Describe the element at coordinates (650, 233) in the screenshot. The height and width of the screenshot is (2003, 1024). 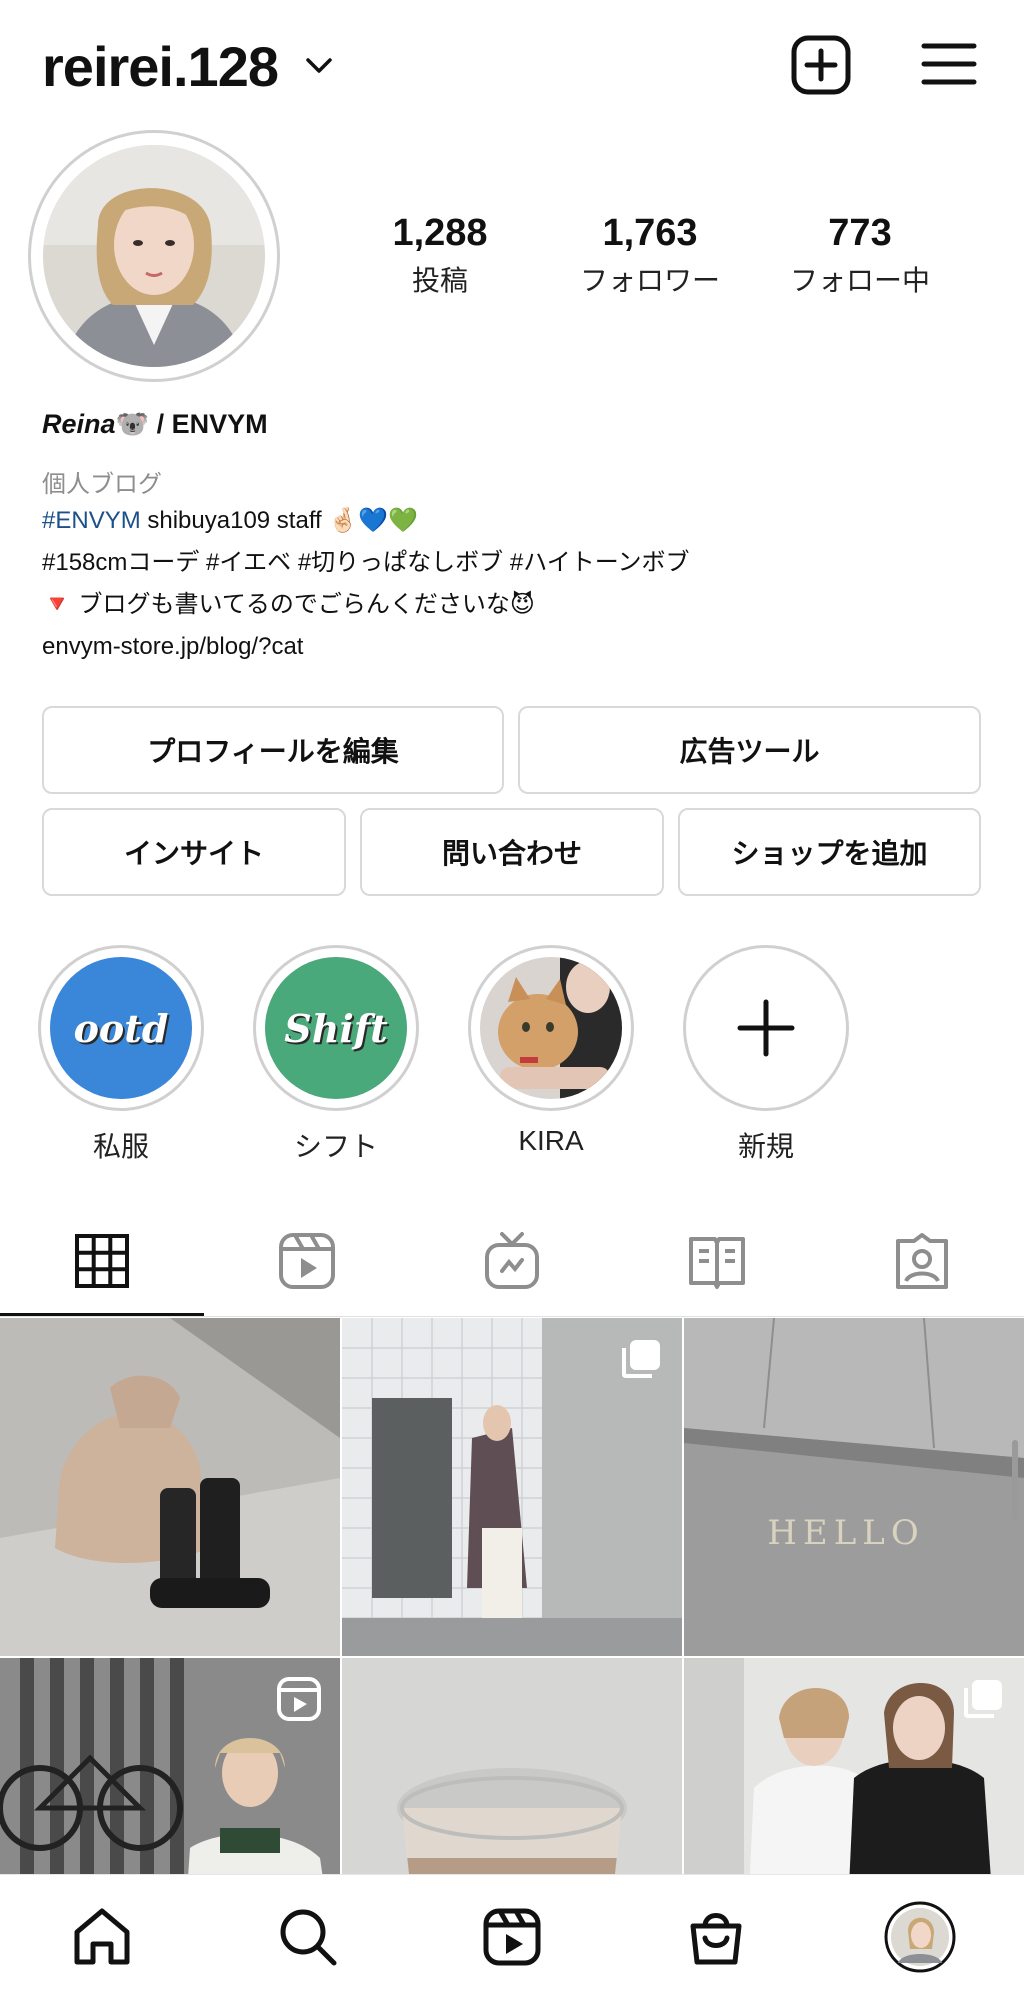
I see `stat-value: 1,763` at that location.